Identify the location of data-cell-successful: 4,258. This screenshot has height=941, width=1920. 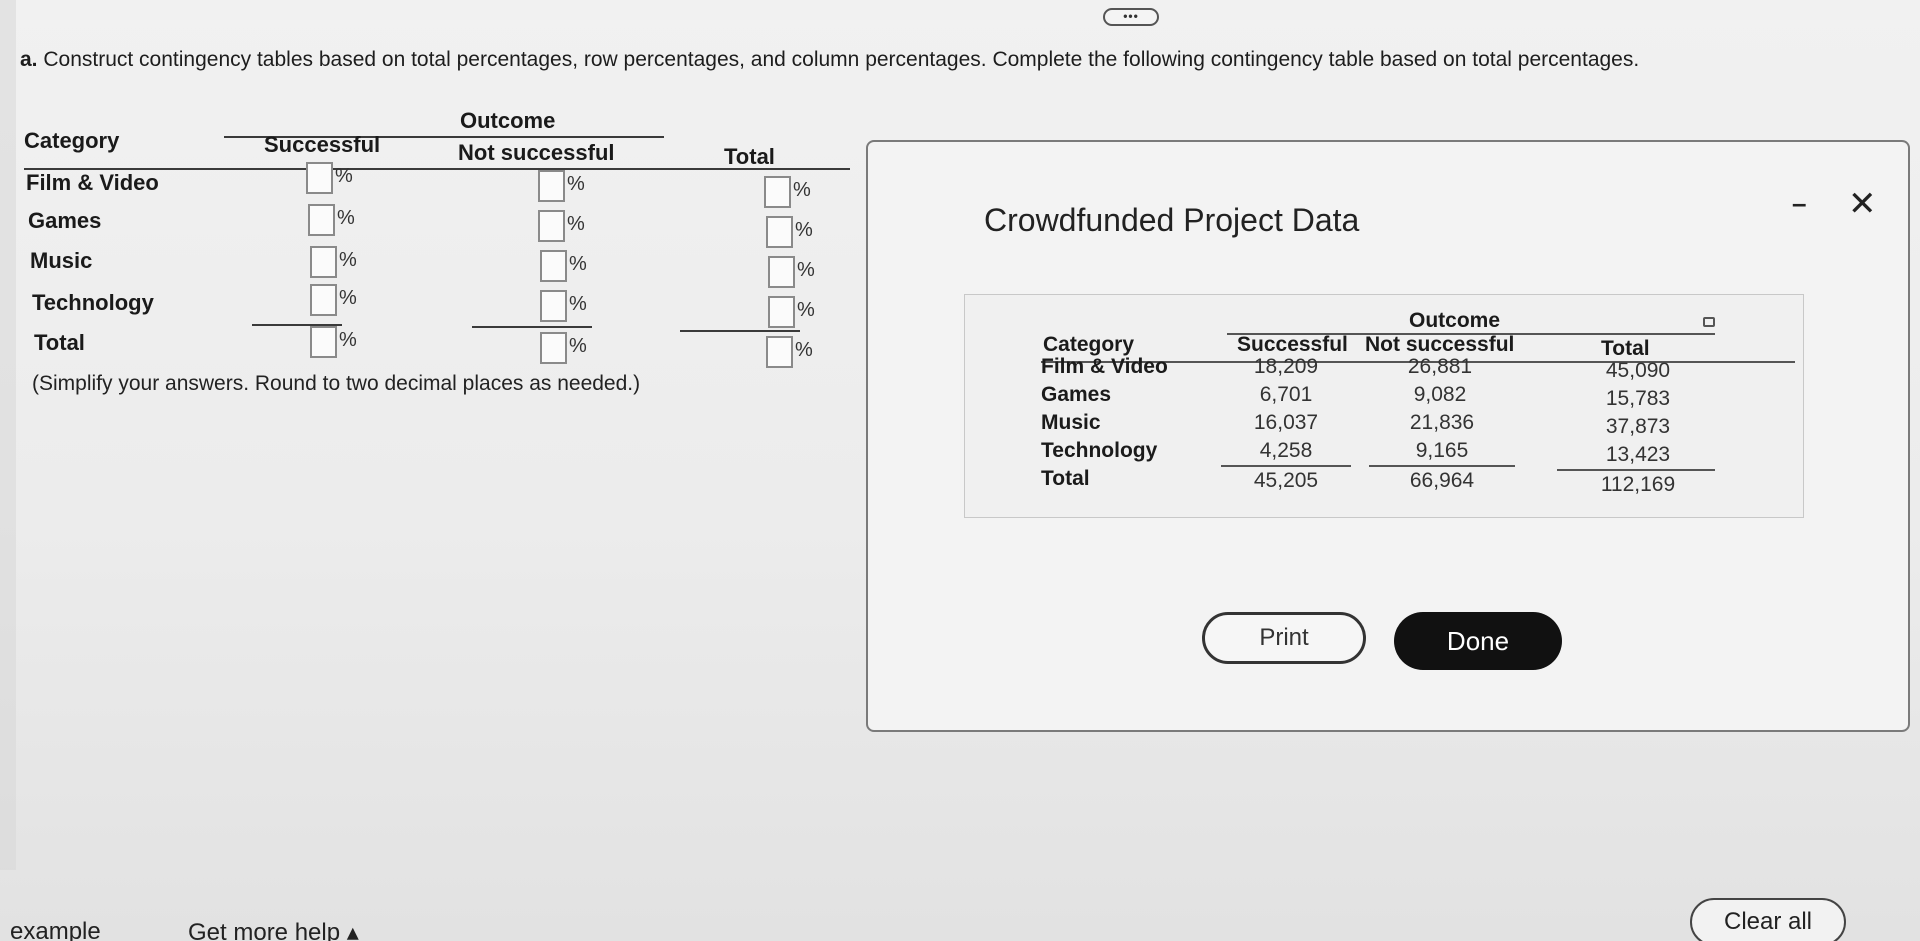
(1286, 450).